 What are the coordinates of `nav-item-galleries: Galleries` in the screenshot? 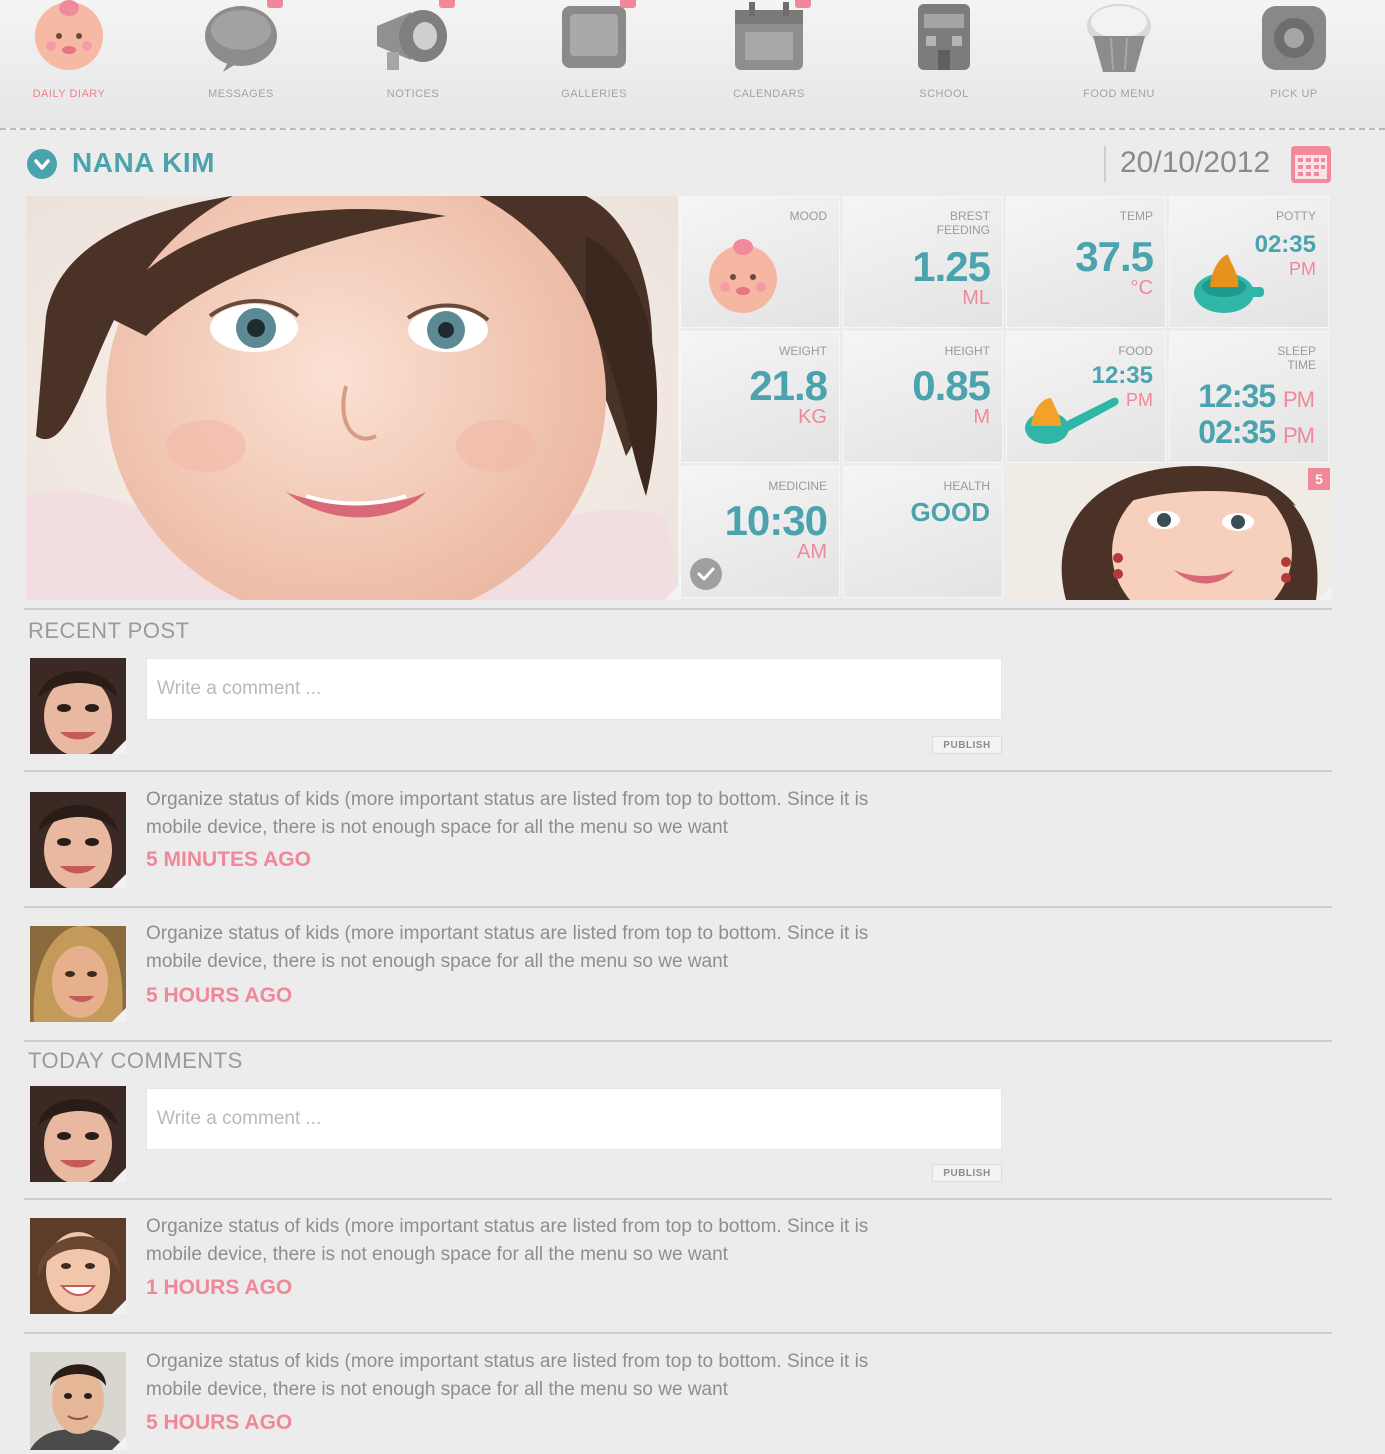 It's located at (594, 50).